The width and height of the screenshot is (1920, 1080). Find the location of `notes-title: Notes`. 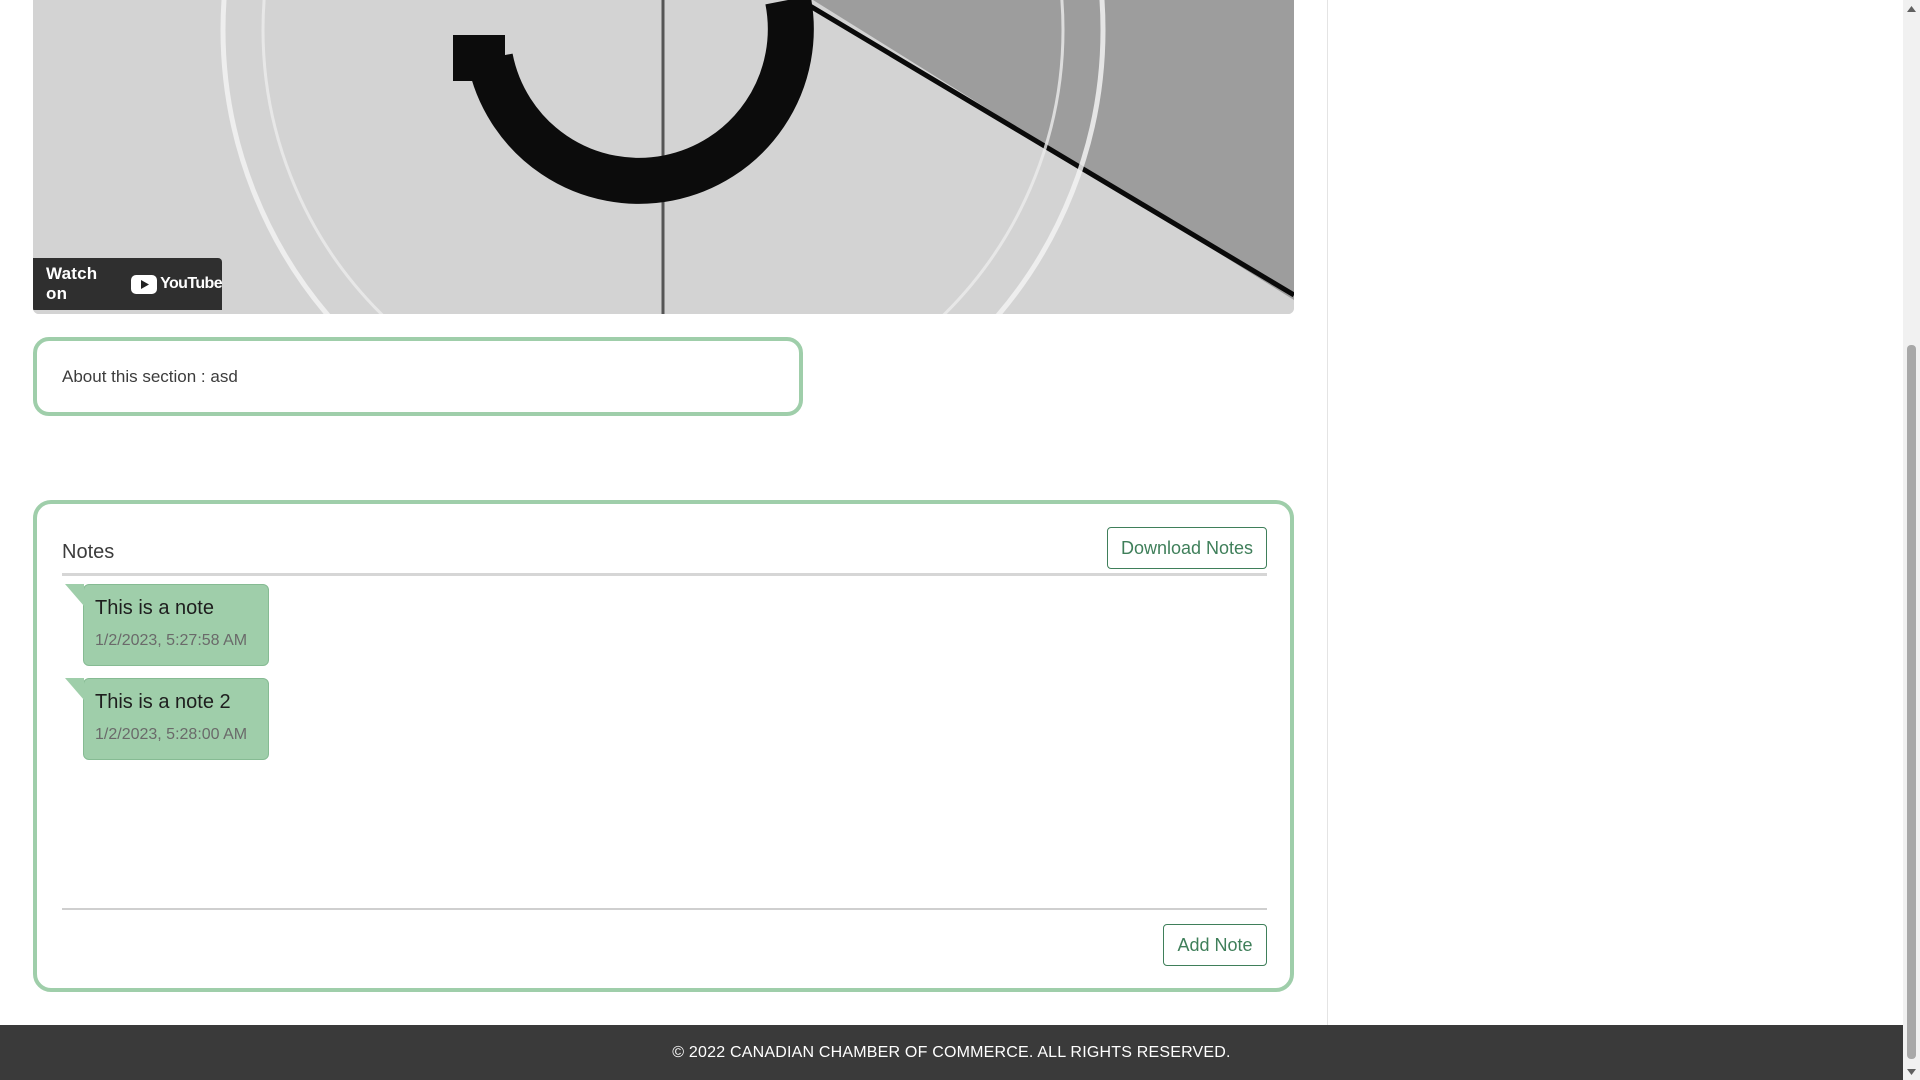

notes-title: Notes is located at coordinates (88, 552).